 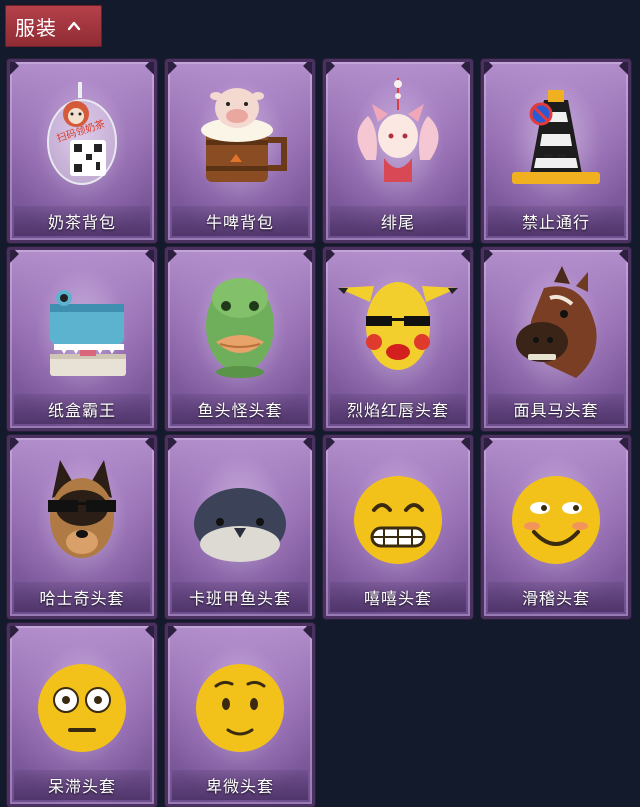 I want to click on item-label: 哈士奇头套, so click(x=82, y=598).